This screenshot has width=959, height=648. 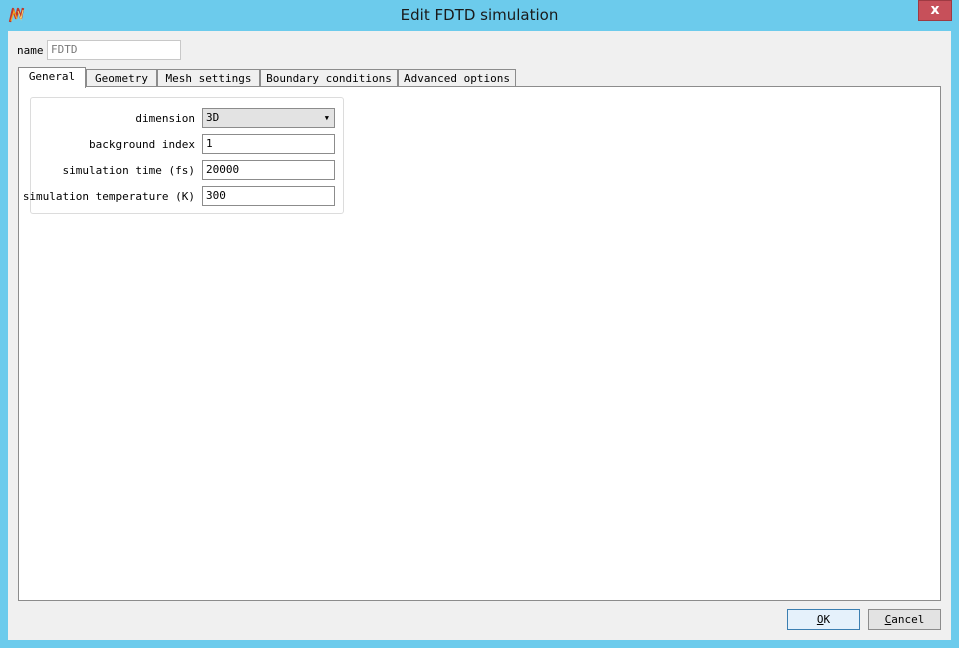 What do you see at coordinates (820, 619) in the screenshot?
I see `ok-mnemonic: O` at bounding box center [820, 619].